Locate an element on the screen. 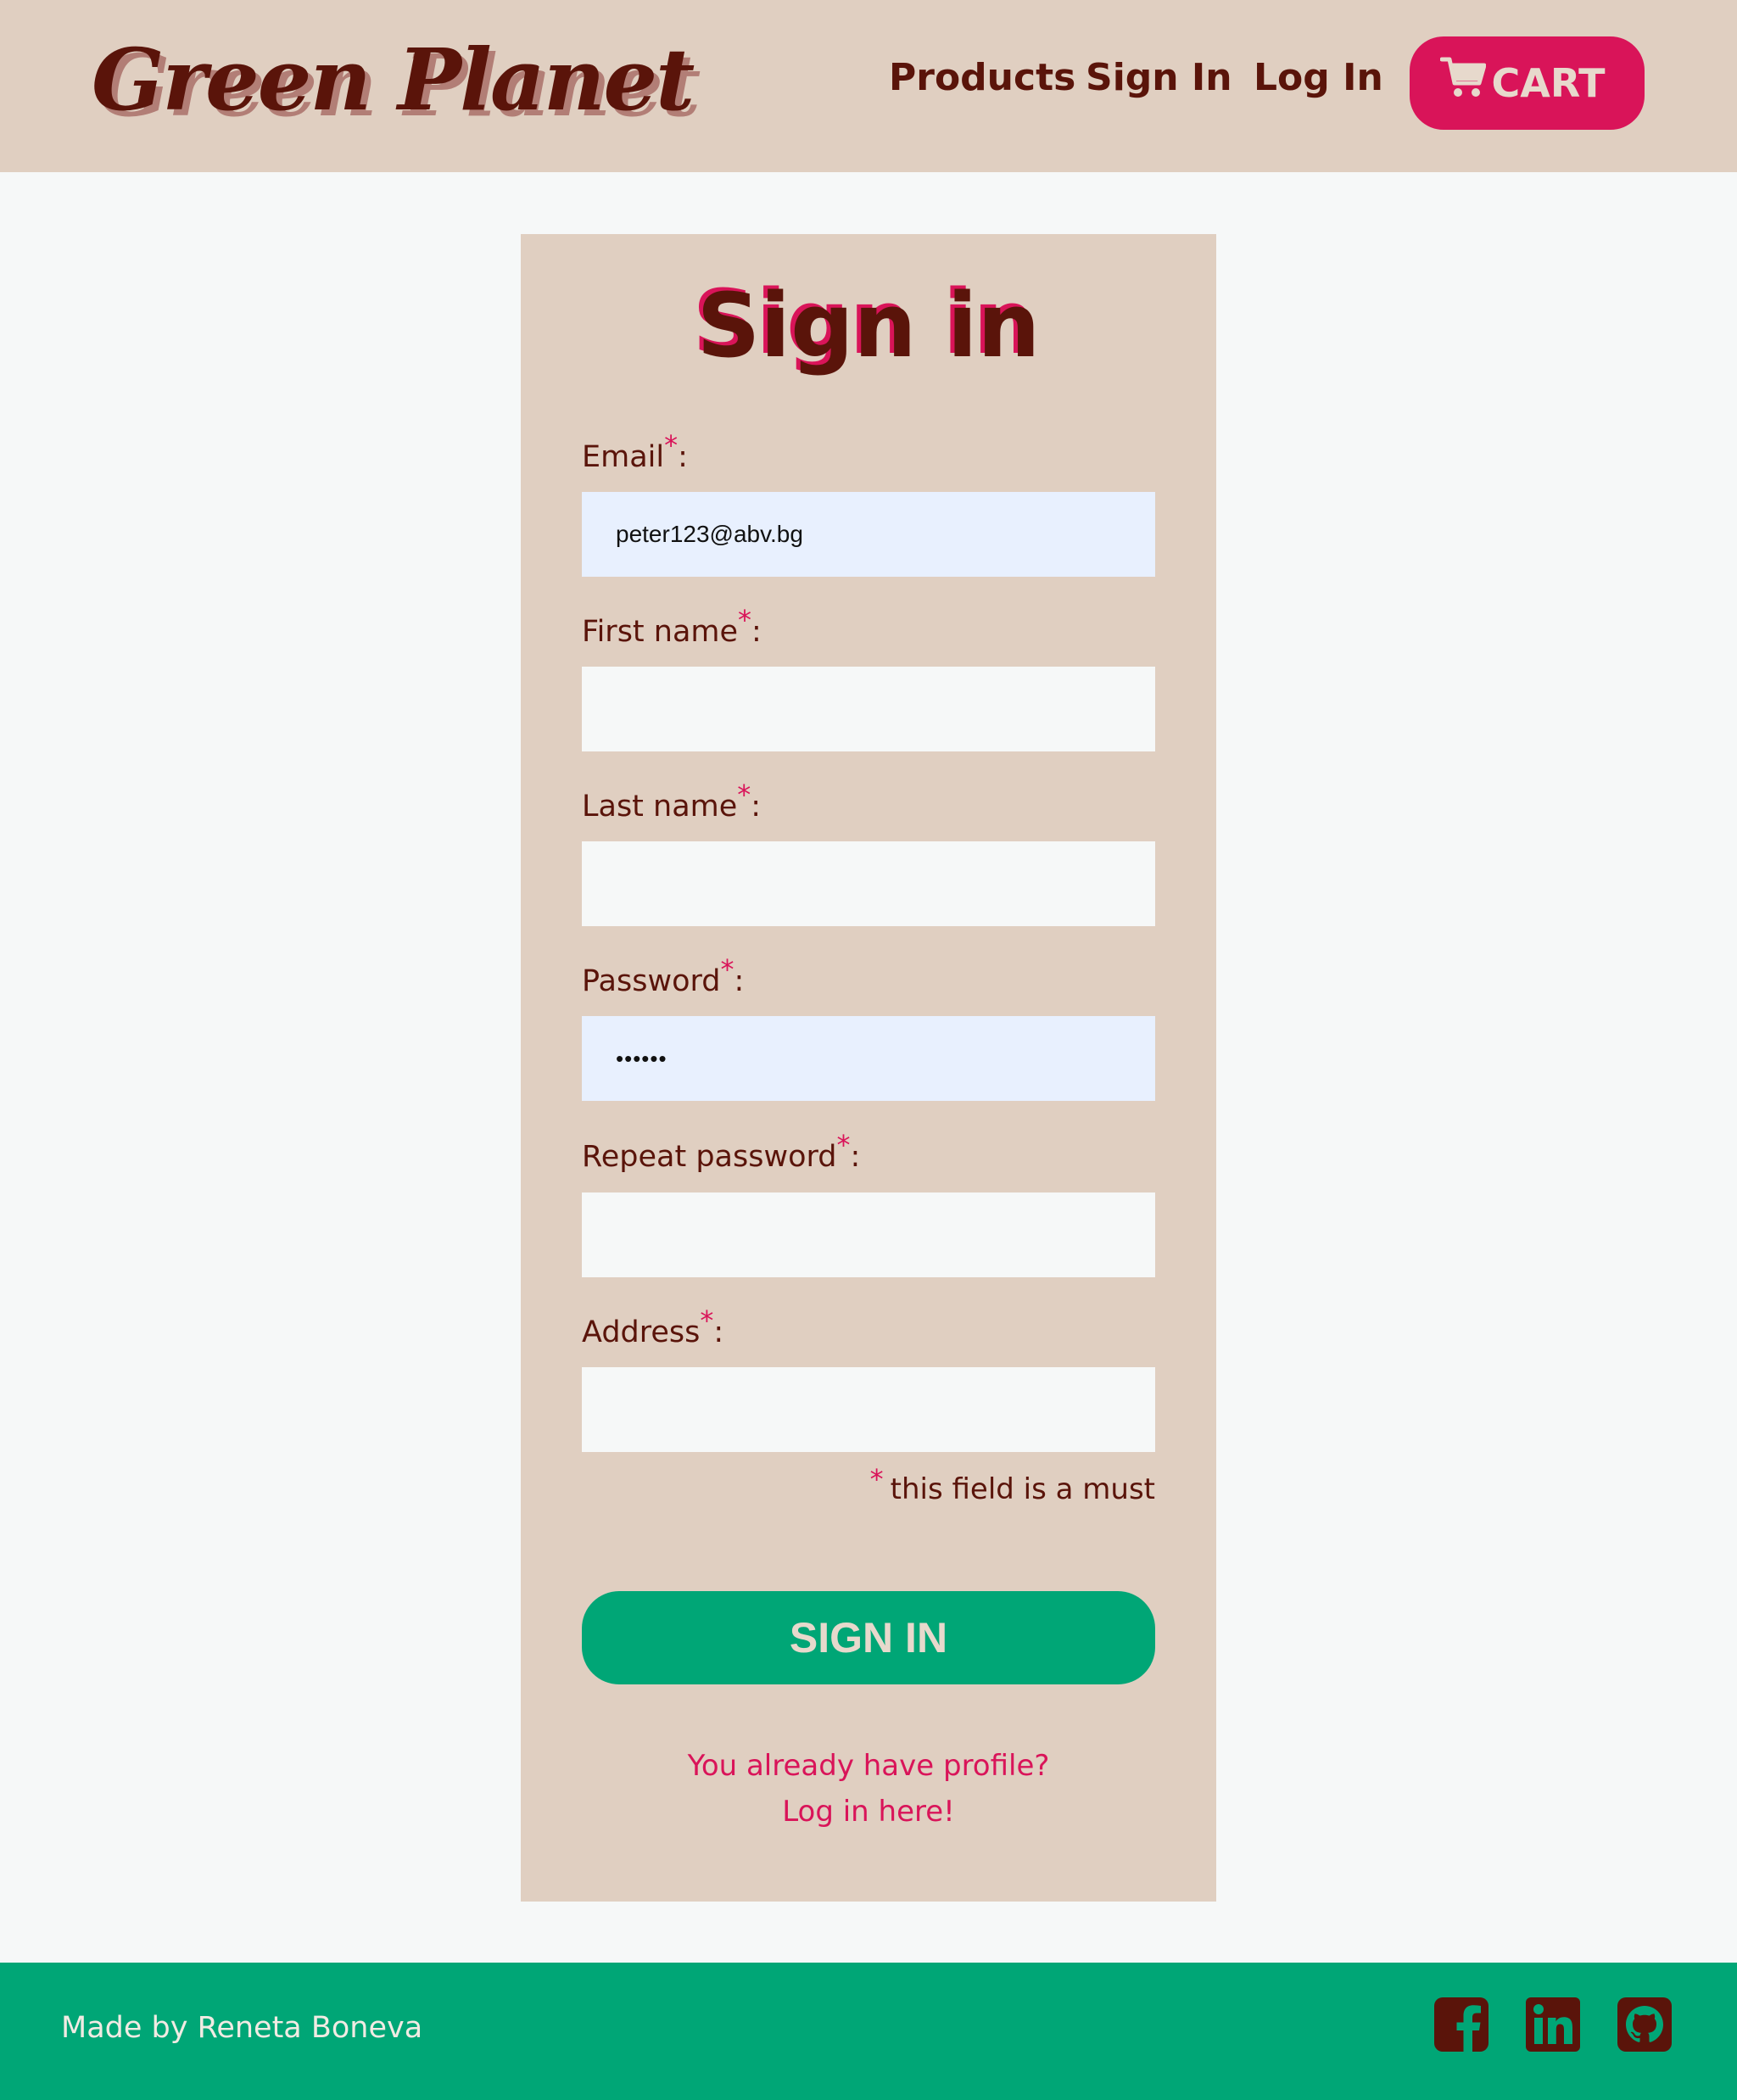 This screenshot has height=2100, width=1737. repeat-password-label: Repeat password*: is located at coordinates (721, 1151).